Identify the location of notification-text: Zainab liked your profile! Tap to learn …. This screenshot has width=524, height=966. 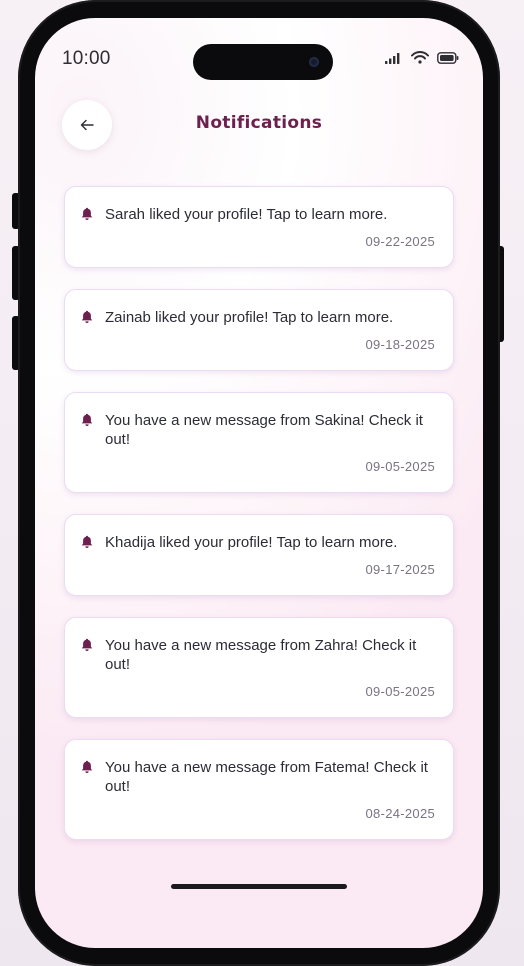
(249, 317).